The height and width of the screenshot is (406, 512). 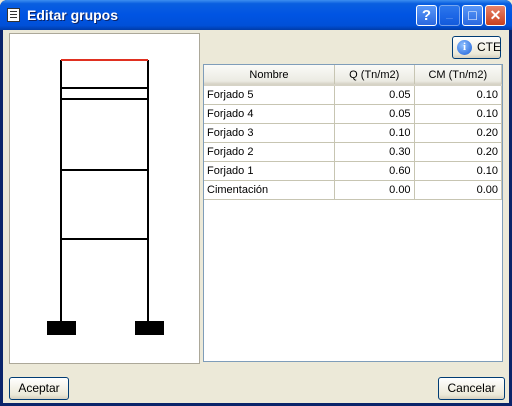 I want to click on cell-q: 0.00, so click(x=374, y=190).